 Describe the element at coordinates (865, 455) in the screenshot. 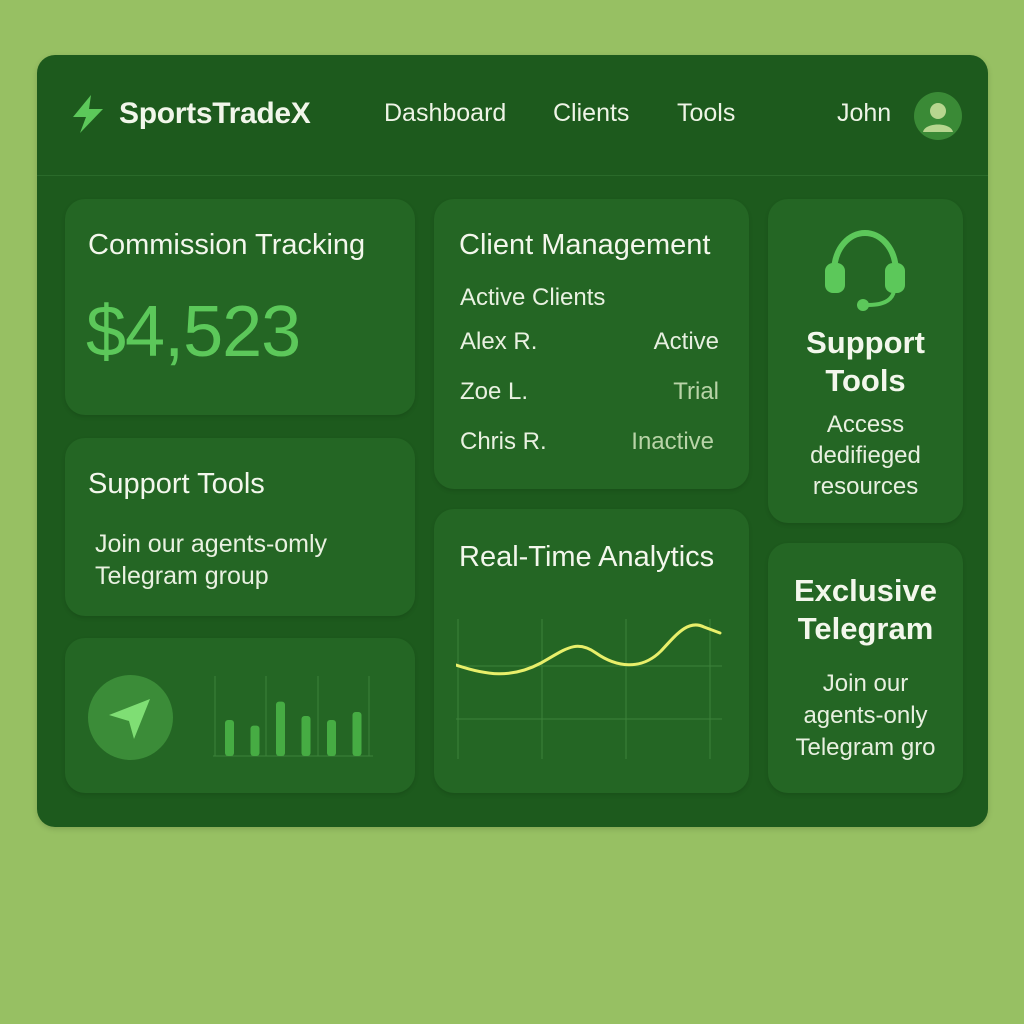

I see `support-tools-desc-line-2: dedifieged` at that location.